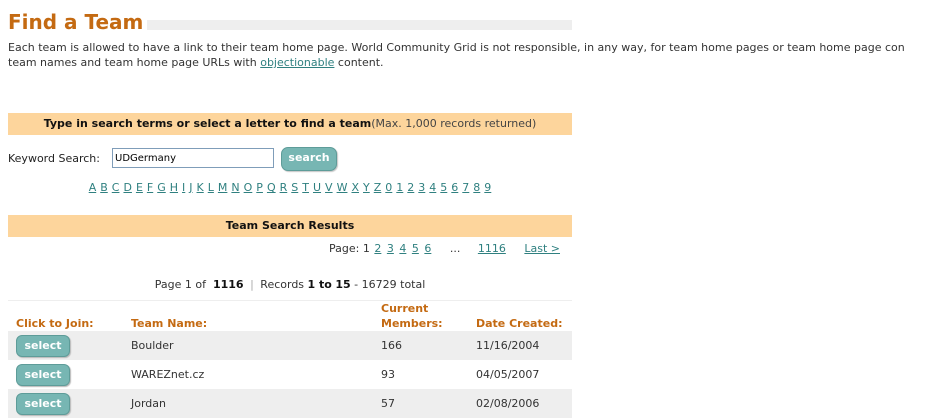 The height and width of the screenshot is (418, 940). What do you see at coordinates (223, 187) in the screenshot?
I see `letter-link-m: M` at bounding box center [223, 187].